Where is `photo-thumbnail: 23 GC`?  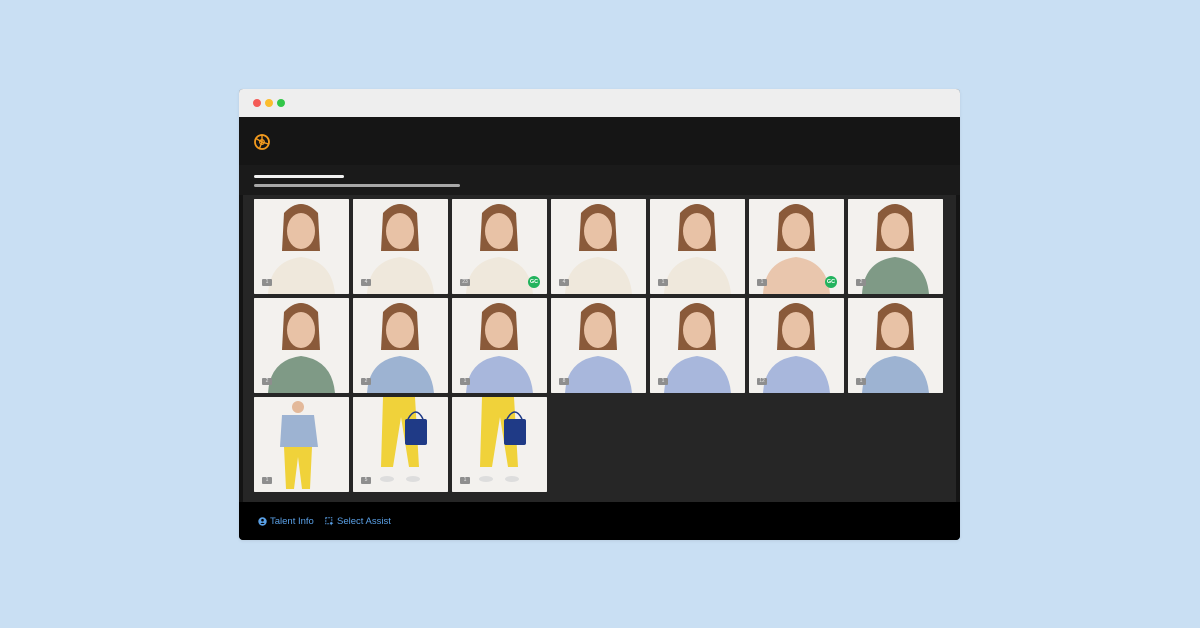
photo-thumbnail: 23 GC is located at coordinates (499, 246).